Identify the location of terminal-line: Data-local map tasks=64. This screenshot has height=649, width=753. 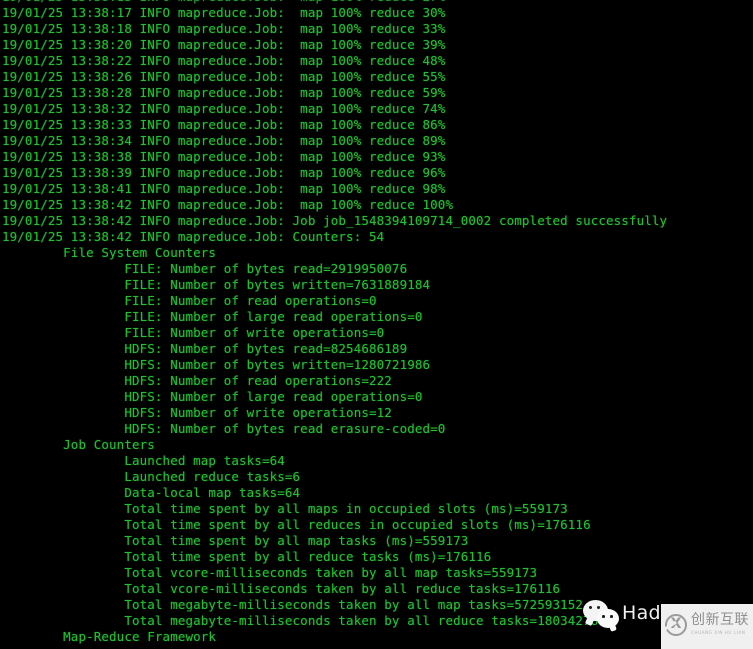
(151, 492).